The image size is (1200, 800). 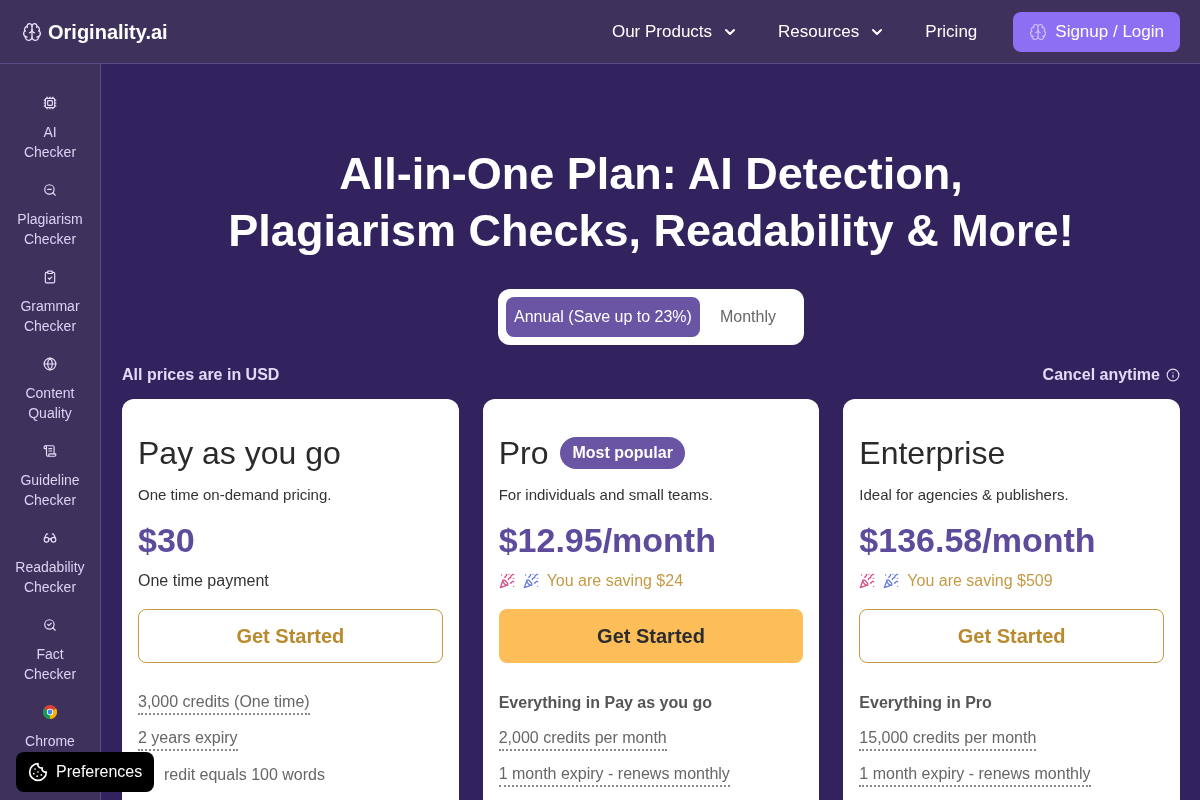 What do you see at coordinates (832, 31) in the screenshot?
I see `nav-link: Resources` at bounding box center [832, 31].